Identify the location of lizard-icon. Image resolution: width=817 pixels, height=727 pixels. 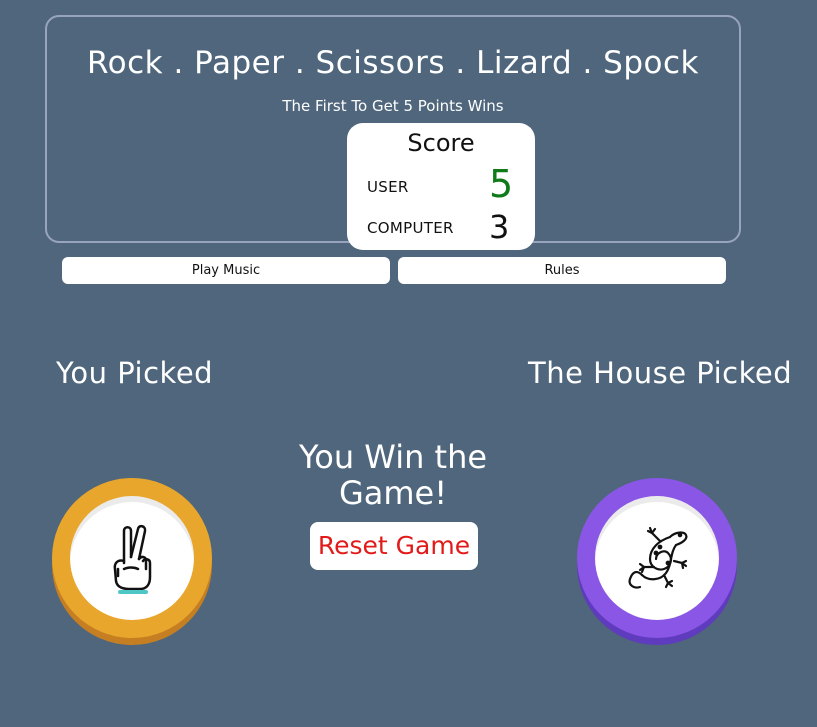
(658, 557).